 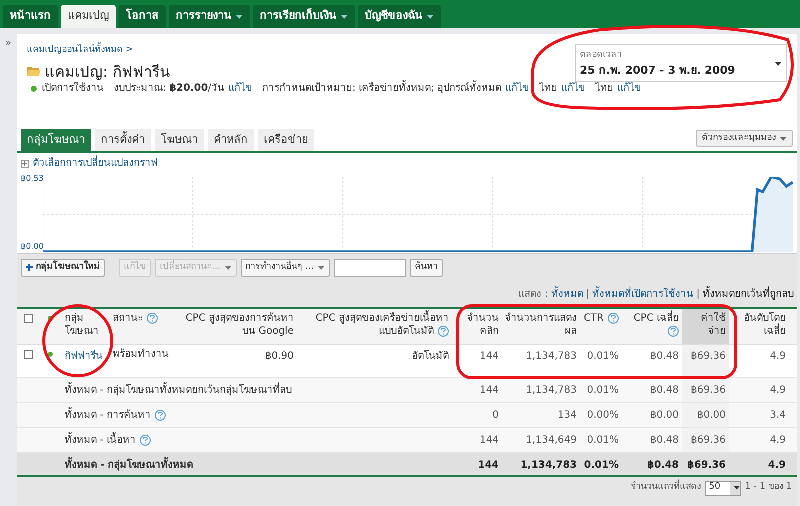 I want to click on ad-group-link: กิฟฟารีน, so click(x=84, y=356).